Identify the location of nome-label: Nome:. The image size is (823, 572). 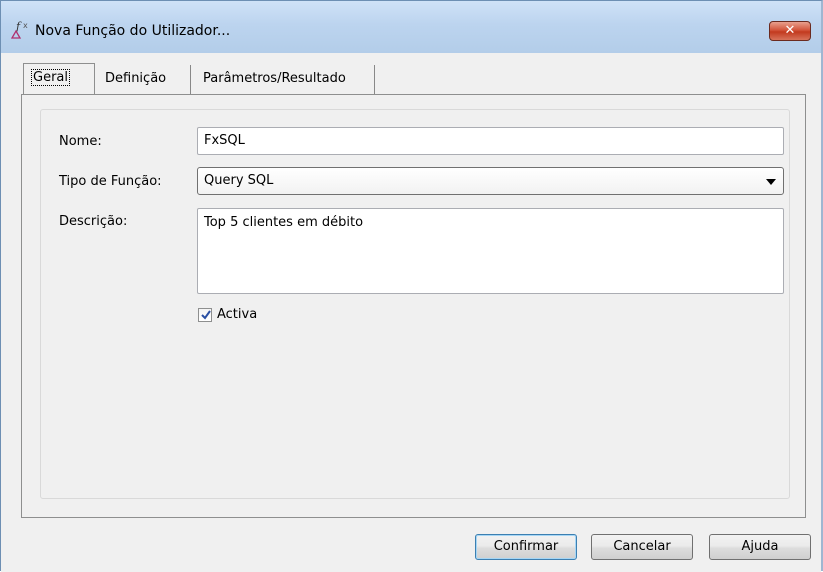
(80, 141).